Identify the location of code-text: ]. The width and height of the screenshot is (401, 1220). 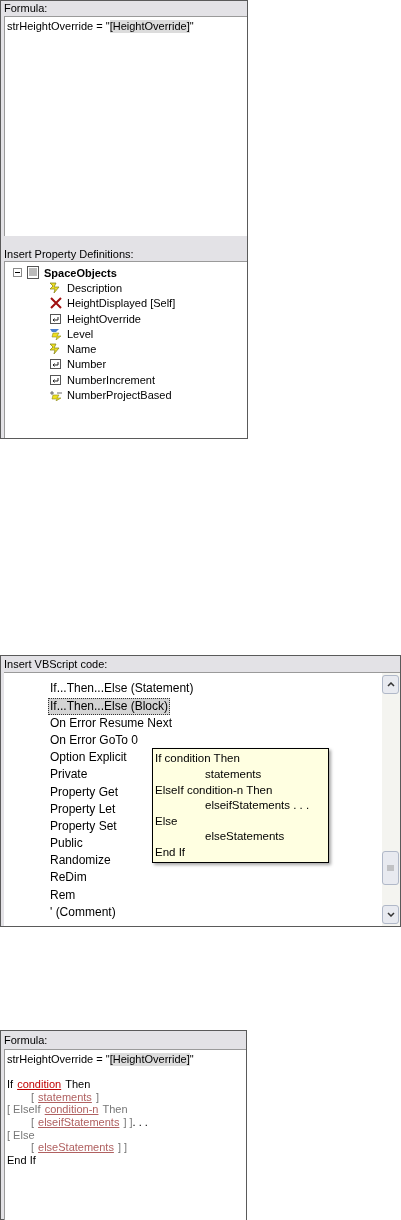
(97, 1097).